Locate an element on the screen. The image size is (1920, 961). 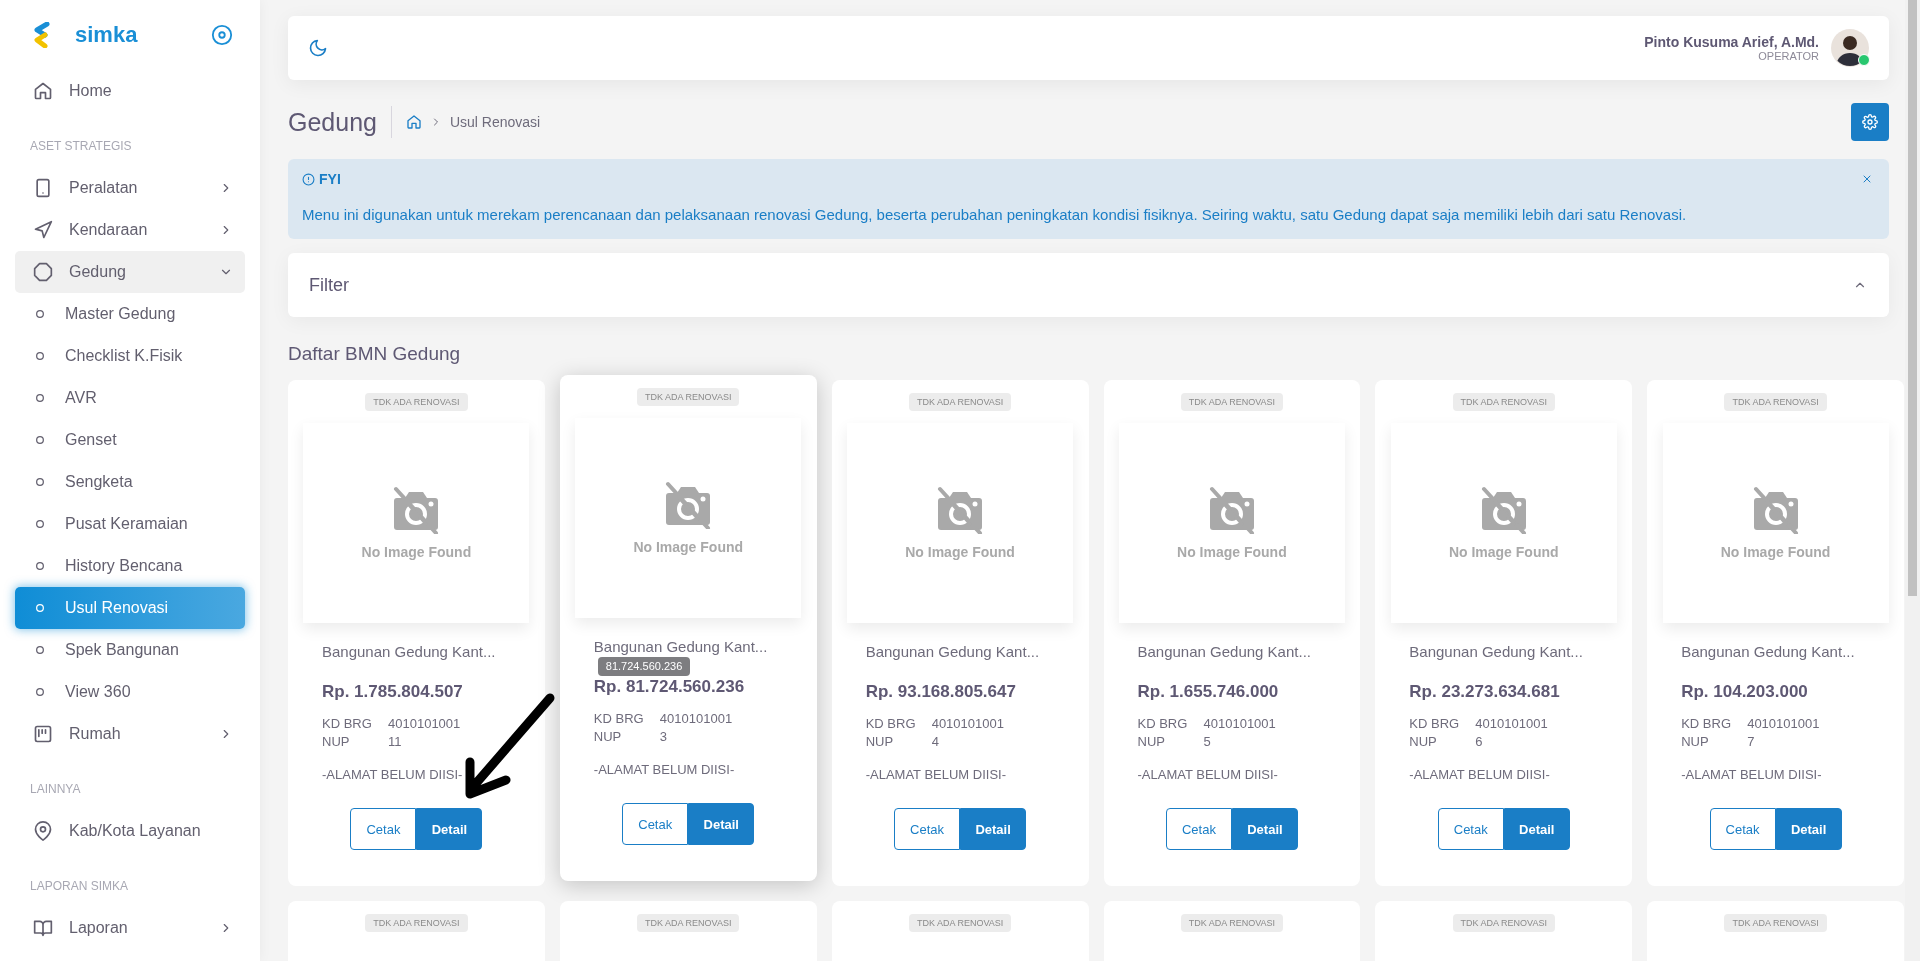
field-value: 7 is located at coordinates (1751, 741).